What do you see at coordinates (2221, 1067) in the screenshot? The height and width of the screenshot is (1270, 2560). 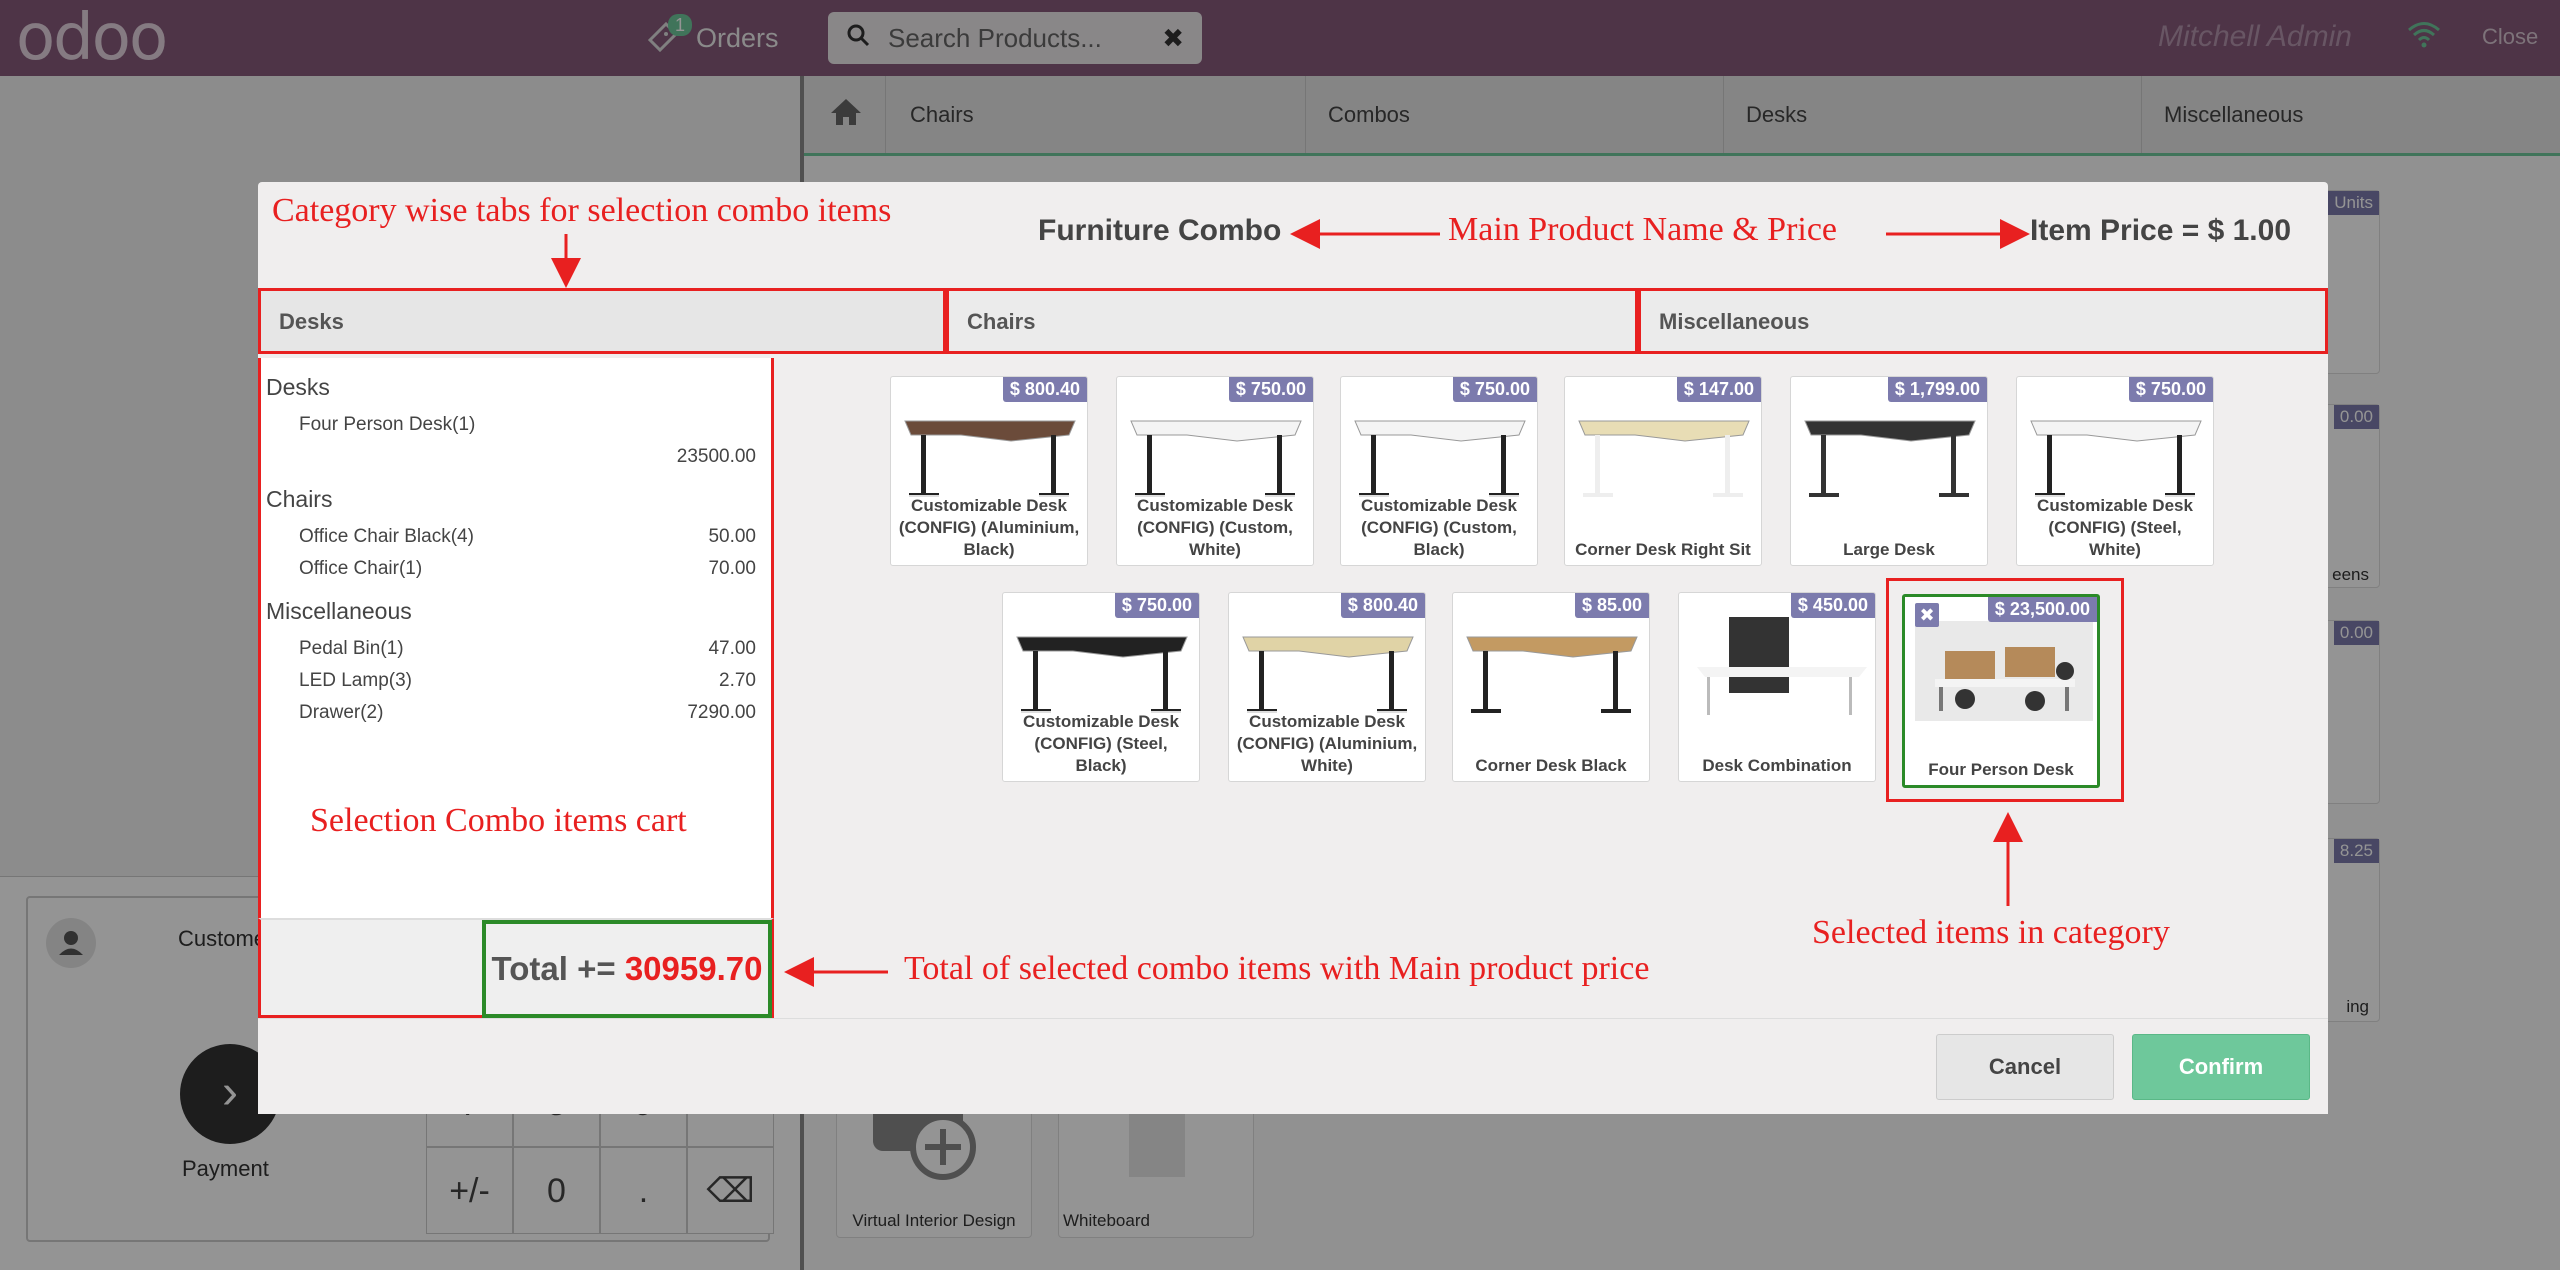 I see `confirm-button: Confirm` at bounding box center [2221, 1067].